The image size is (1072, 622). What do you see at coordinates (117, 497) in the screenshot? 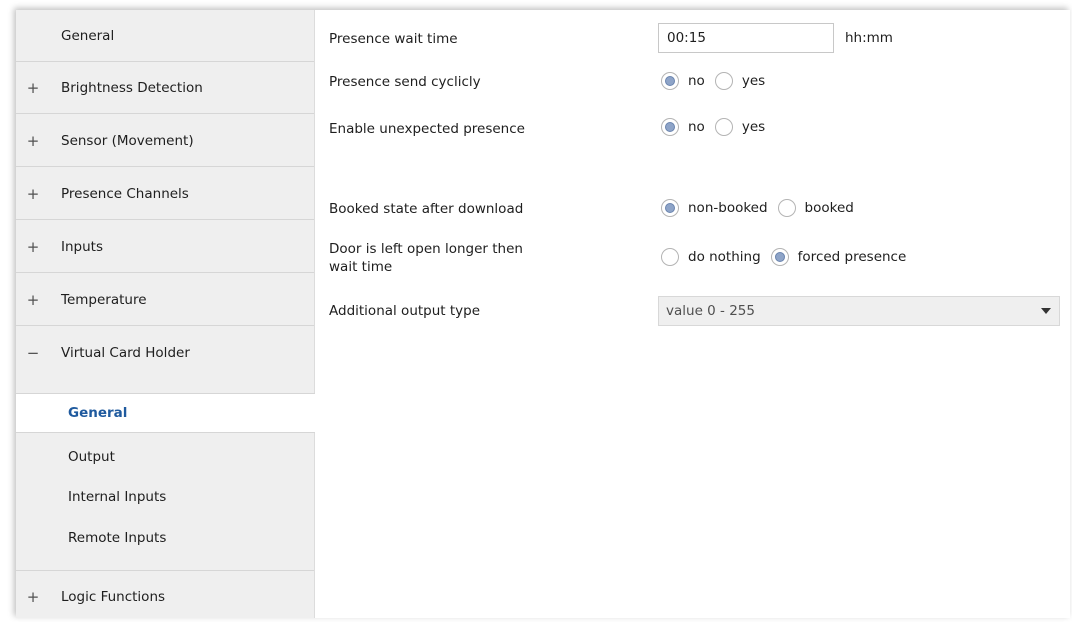
I see `sub-item-label: Internal Inputs` at bounding box center [117, 497].